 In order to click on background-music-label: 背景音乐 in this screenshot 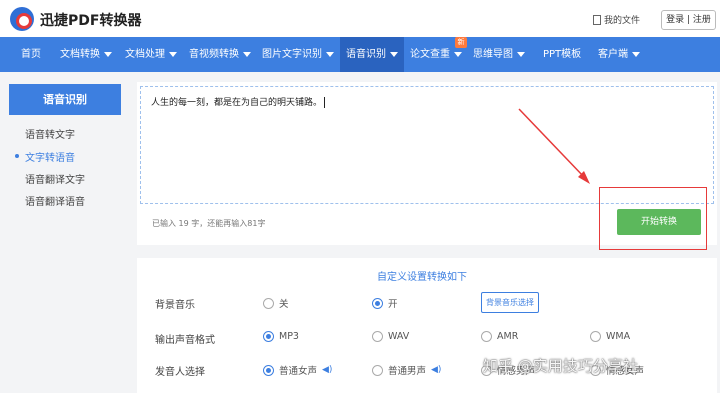, I will do `click(175, 305)`.